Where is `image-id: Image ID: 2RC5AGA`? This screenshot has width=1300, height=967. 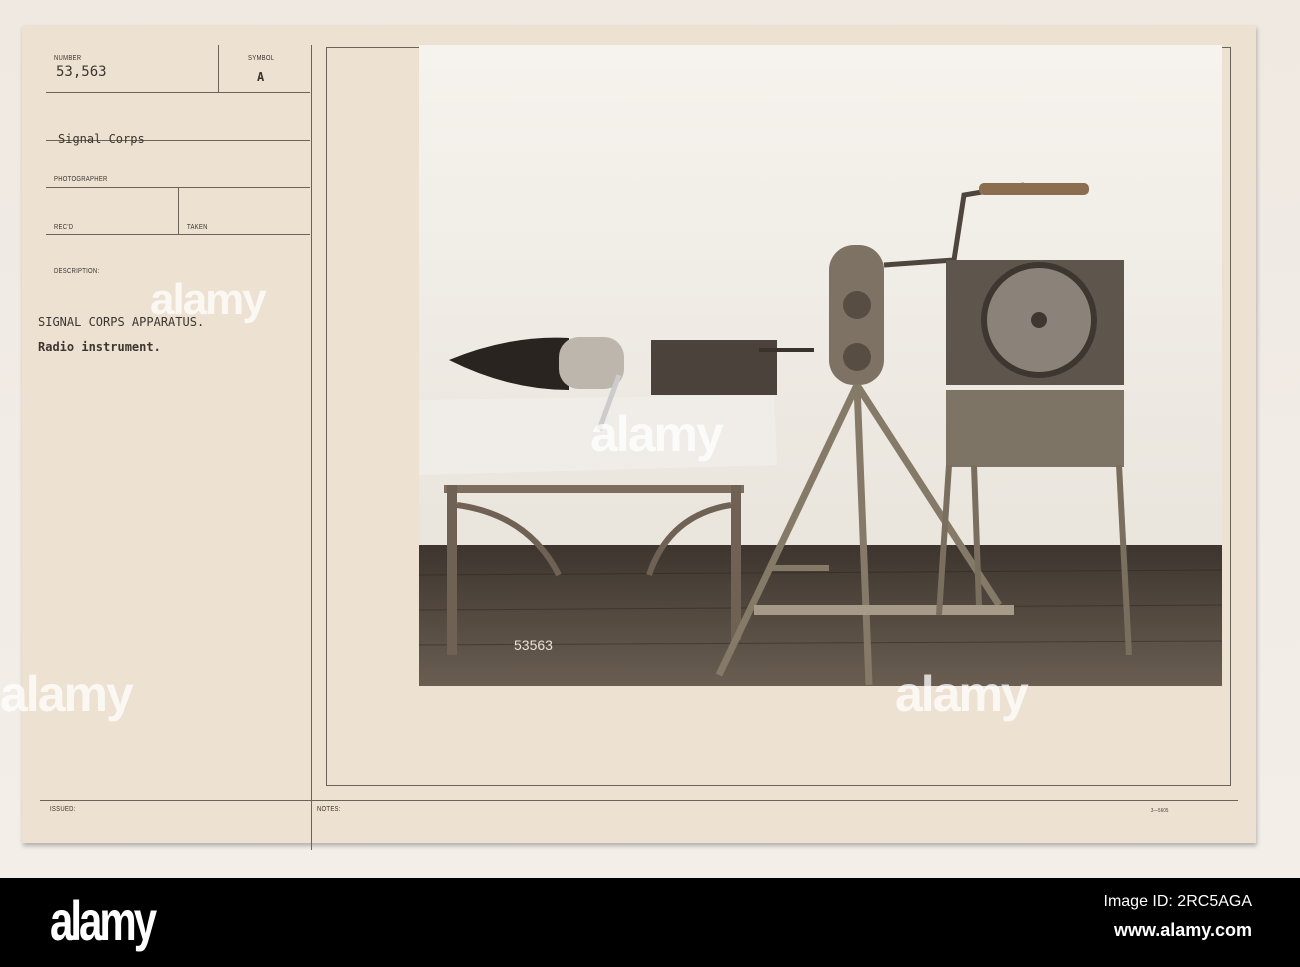 image-id: Image ID: 2RC5AGA is located at coordinates (1178, 901).